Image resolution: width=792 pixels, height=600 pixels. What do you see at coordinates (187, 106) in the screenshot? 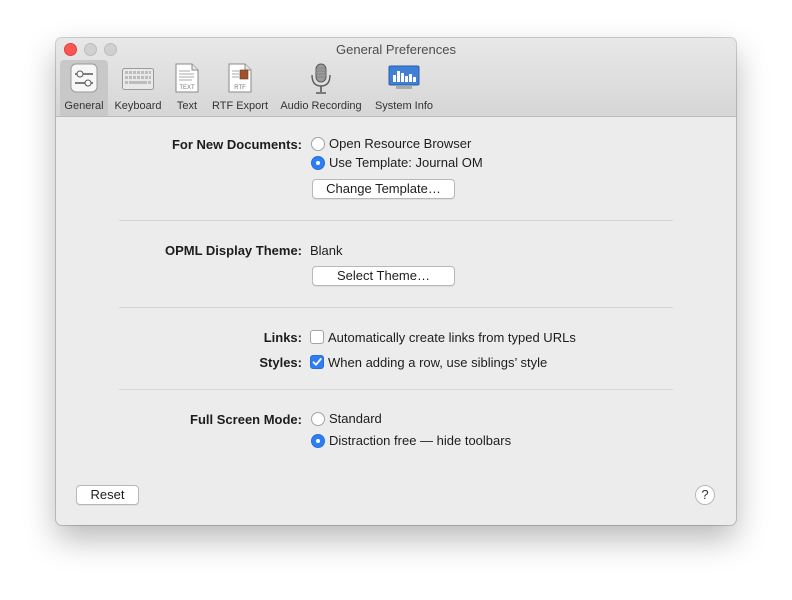
I see `toolbar-label-text: Text` at bounding box center [187, 106].